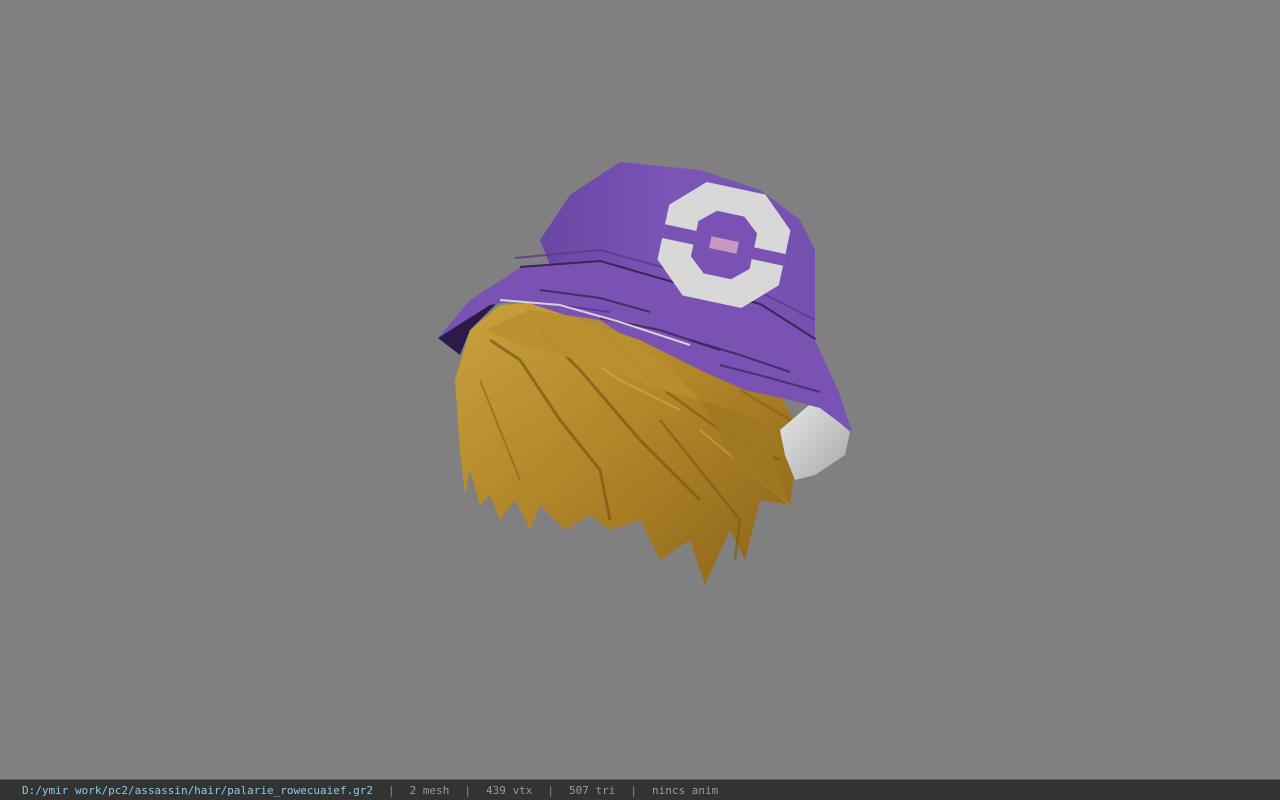  What do you see at coordinates (685, 790) in the screenshot?
I see `animation-status: nincs anim` at bounding box center [685, 790].